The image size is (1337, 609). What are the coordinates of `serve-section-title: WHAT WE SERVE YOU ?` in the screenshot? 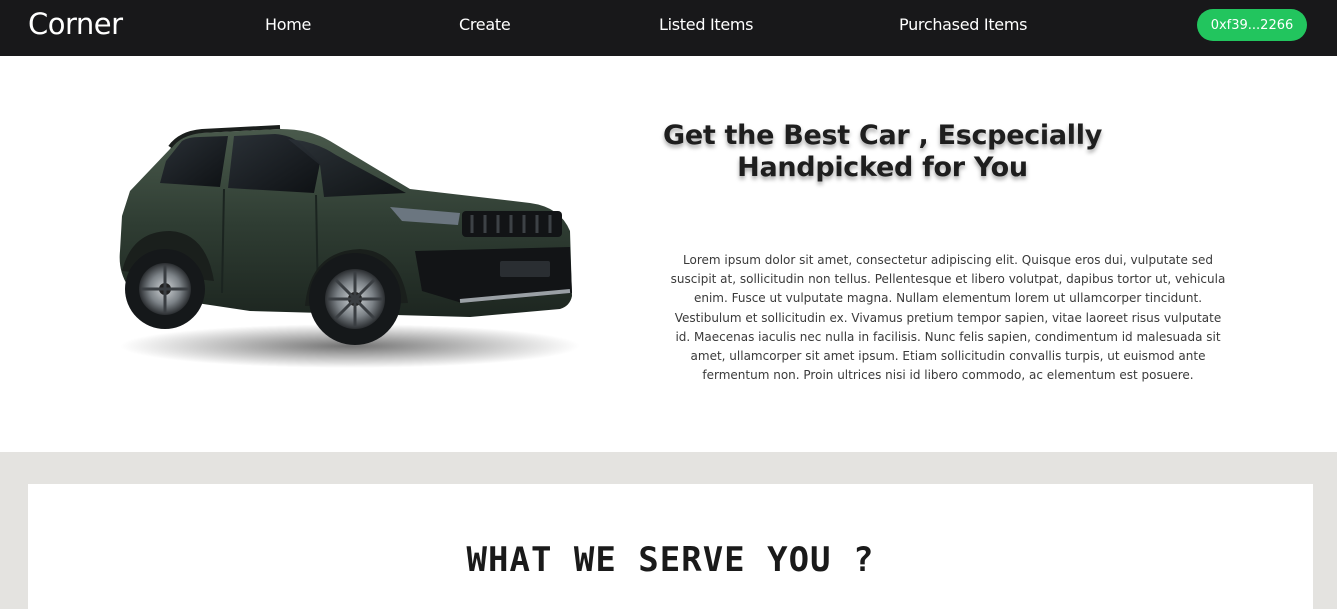 It's located at (670, 560).